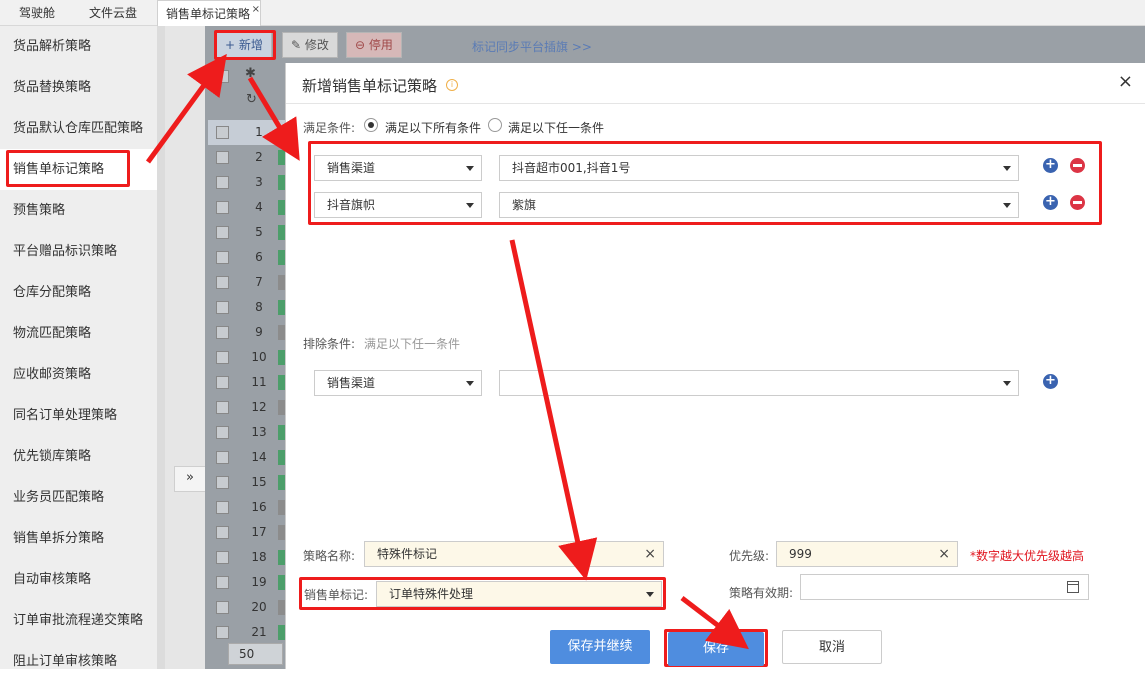  I want to click on sync-flag-link: 标记同步平台插旗 >>, so click(532, 46).